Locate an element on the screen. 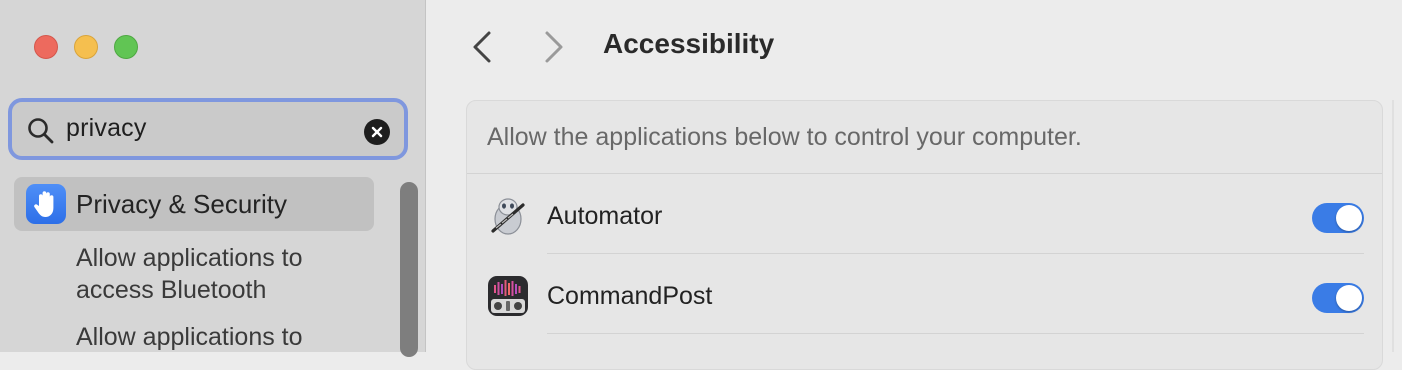 Image resolution: width=1402 pixels, height=370 pixels. app-name: CommandPost is located at coordinates (630, 296).